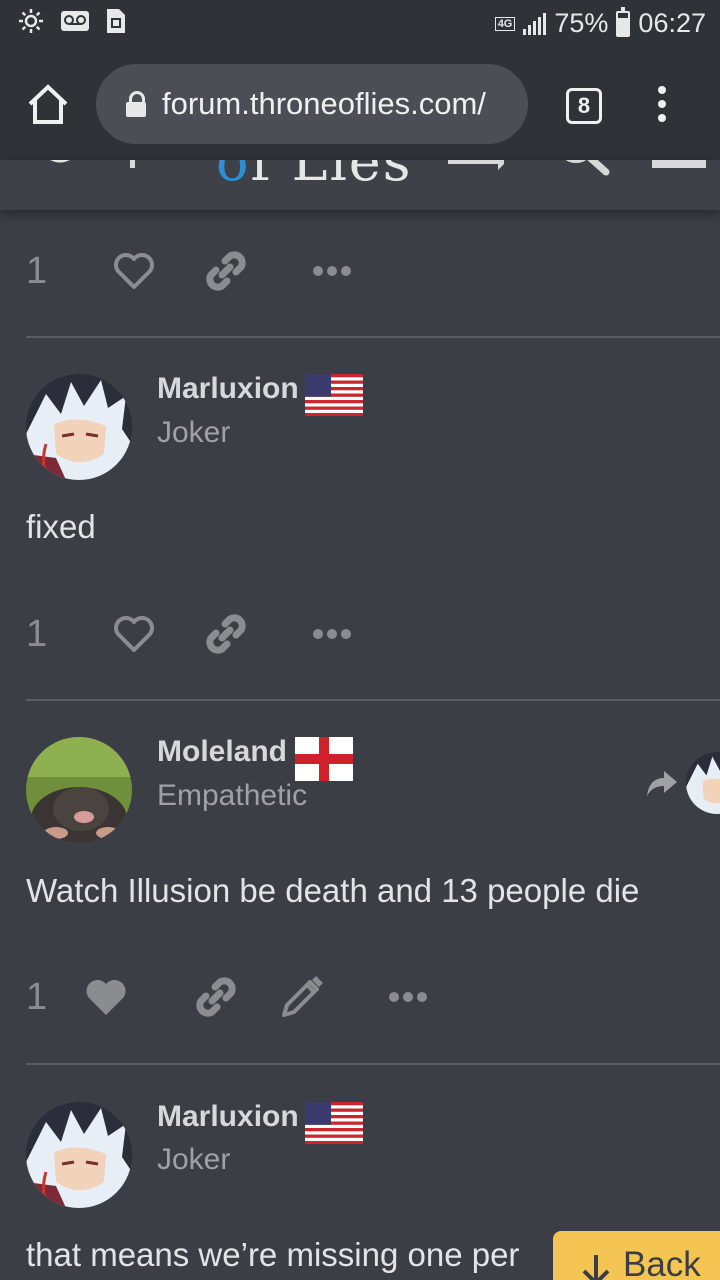 This screenshot has width=720, height=1280. Describe the element at coordinates (324, 104) in the screenshot. I see `url-text: forum.throneoflies.com/` at that location.